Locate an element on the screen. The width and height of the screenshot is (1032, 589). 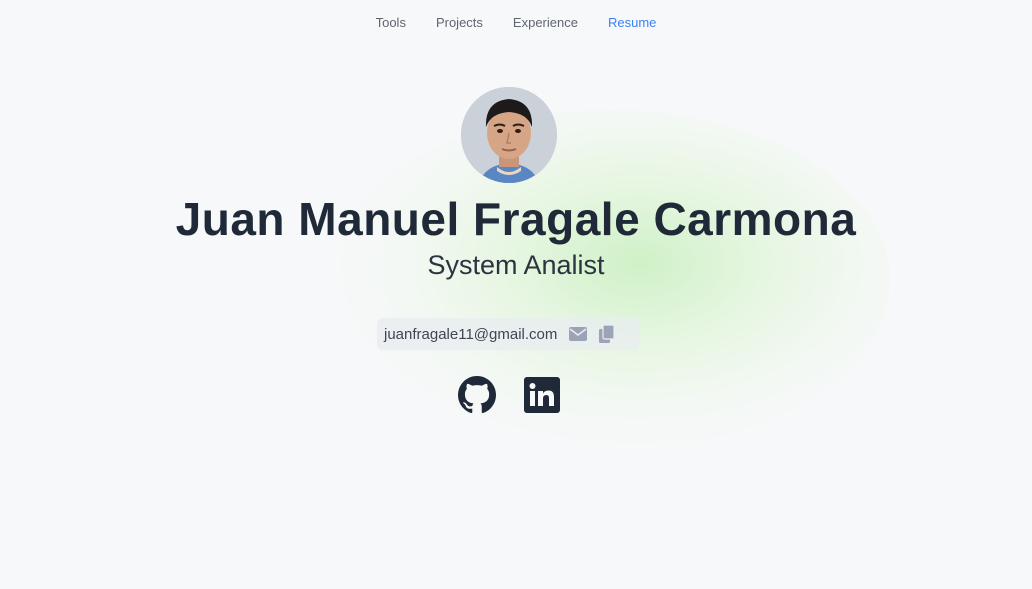
email-chip: juanfragale11@gmail.com is located at coordinates (508, 334).